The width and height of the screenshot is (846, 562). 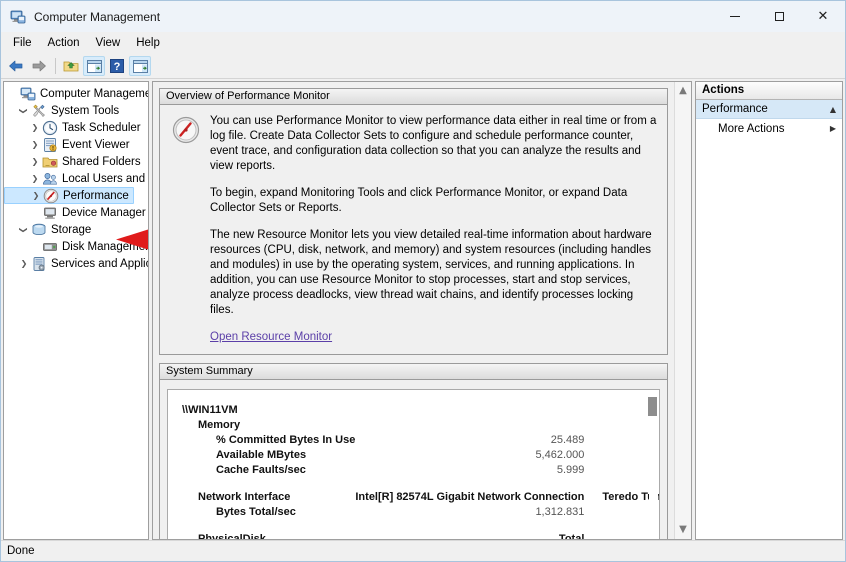 I want to click on status-text: Done, so click(x=21, y=551).